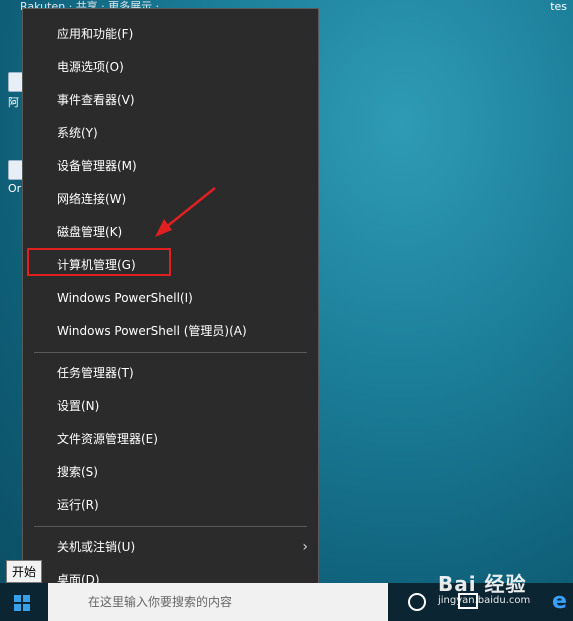 This screenshot has height=621, width=573. Describe the element at coordinates (482, 584) in the screenshot. I see `watermark-logo: Bai 经验` at that location.